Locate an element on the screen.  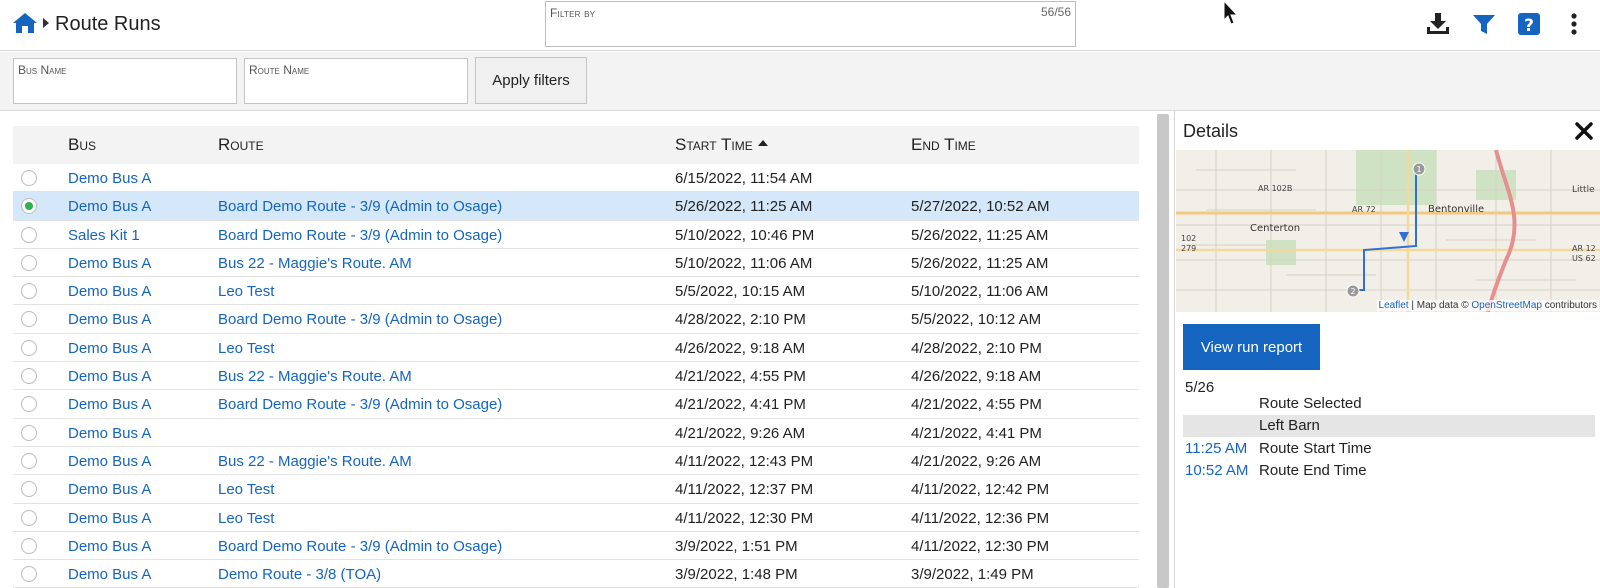
bus-name-label: Bus Name is located at coordinates (42, 70).